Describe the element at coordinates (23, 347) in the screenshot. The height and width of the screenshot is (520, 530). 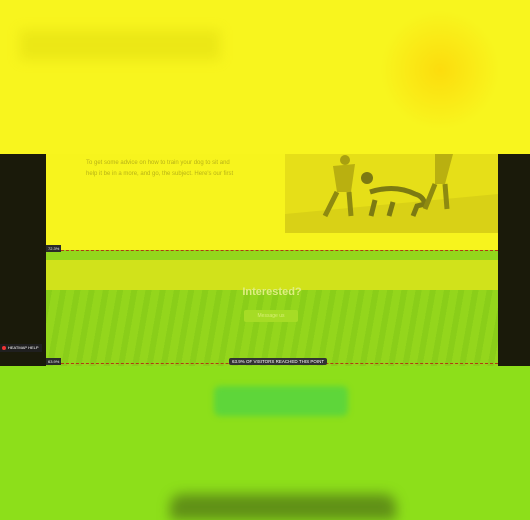
I see `heatmap-help-label: HEATMAP HELP` at that location.